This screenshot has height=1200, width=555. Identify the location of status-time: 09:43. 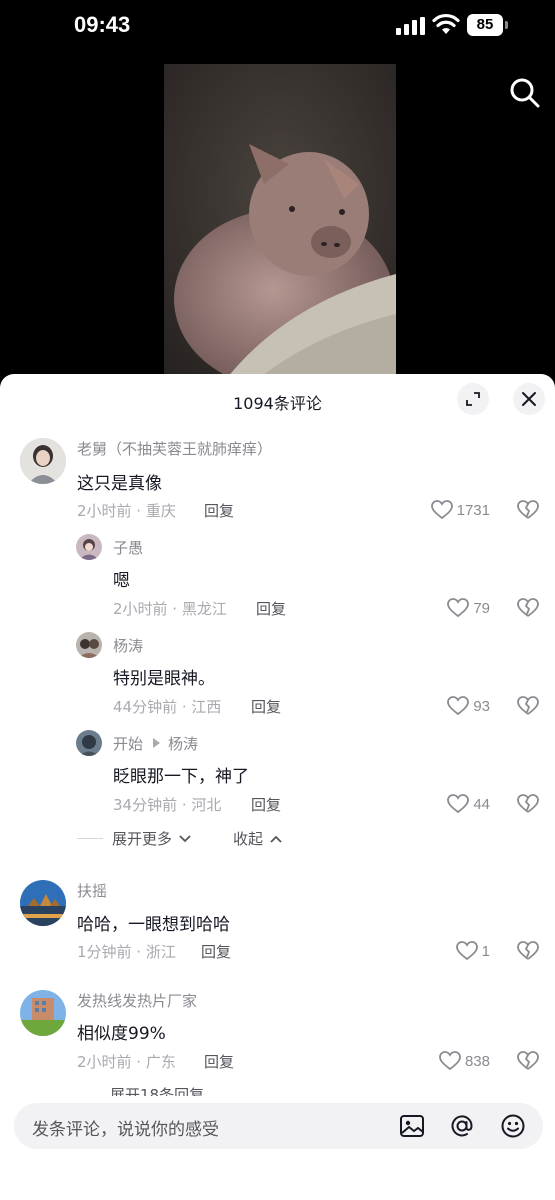
(102, 24).